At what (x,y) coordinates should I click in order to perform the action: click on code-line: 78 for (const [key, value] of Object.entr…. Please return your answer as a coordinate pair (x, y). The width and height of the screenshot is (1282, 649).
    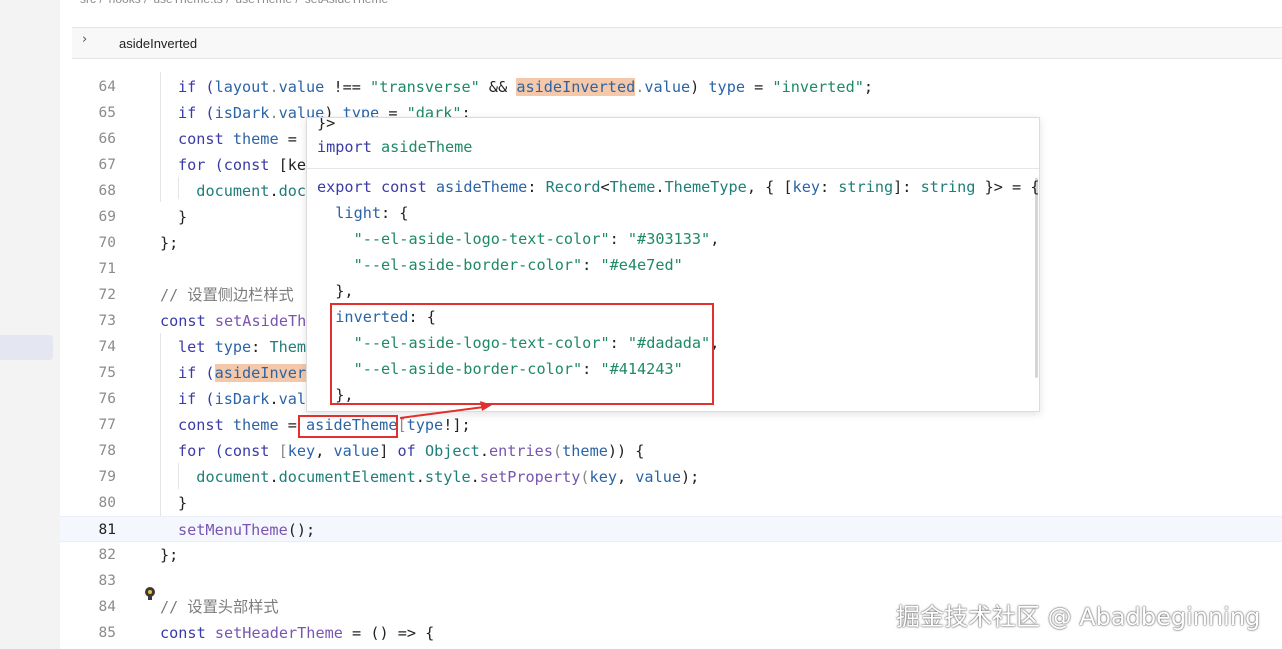
    Looking at the image, I should click on (671, 451).